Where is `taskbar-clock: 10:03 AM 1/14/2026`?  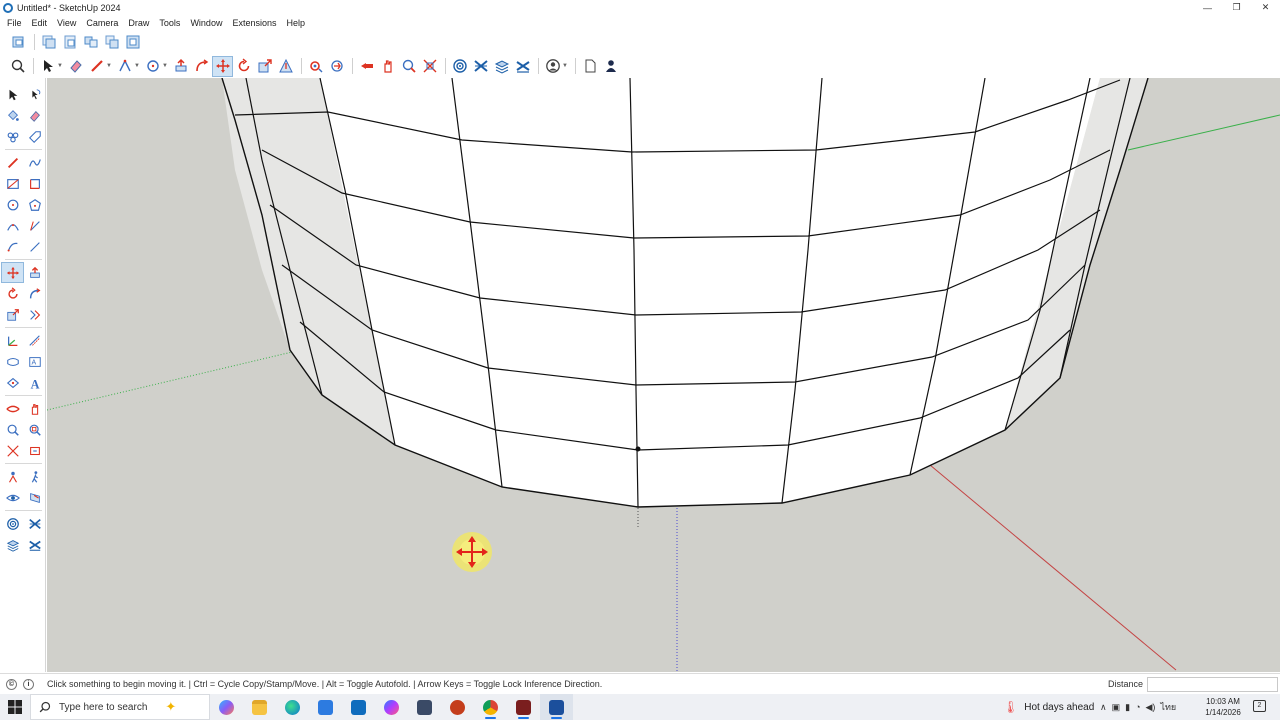 taskbar-clock: 10:03 AM 1/14/2026 is located at coordinates (1223, 707).